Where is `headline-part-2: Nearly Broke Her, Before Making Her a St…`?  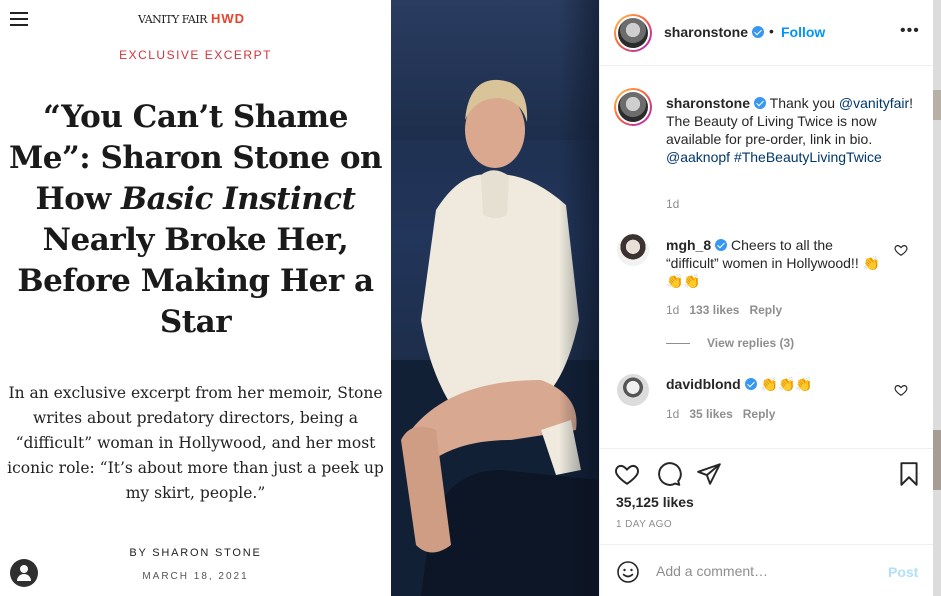
headline-part-2: Nearly Broke Her, Before Making Her a St… is located at coordinates (195, 281).